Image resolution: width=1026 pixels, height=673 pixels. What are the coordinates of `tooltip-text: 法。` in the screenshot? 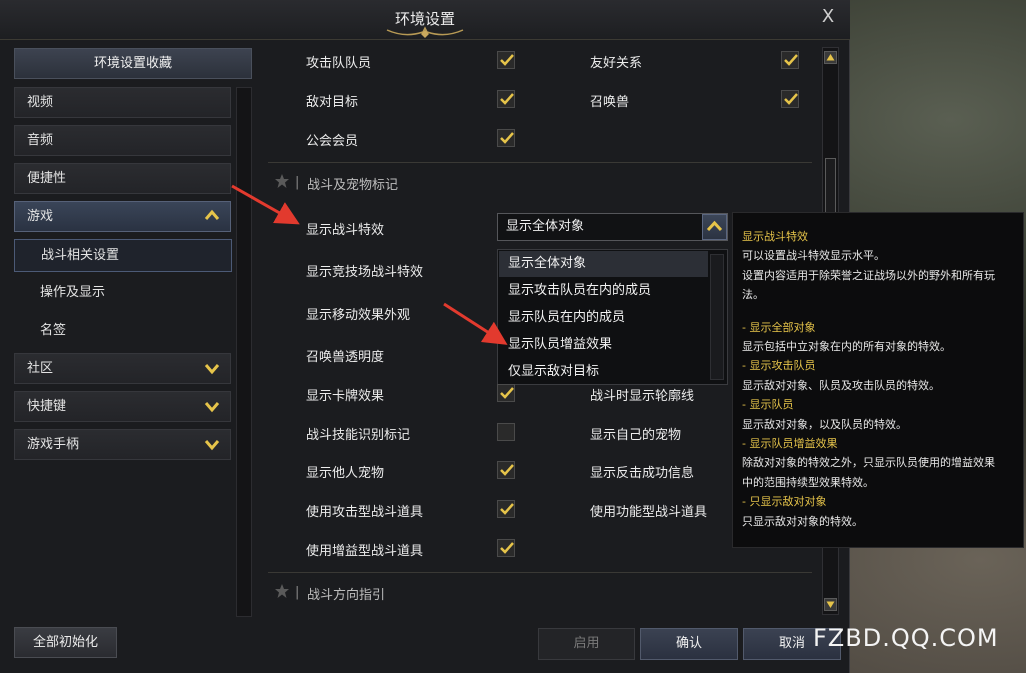 It's located at (753, 295).